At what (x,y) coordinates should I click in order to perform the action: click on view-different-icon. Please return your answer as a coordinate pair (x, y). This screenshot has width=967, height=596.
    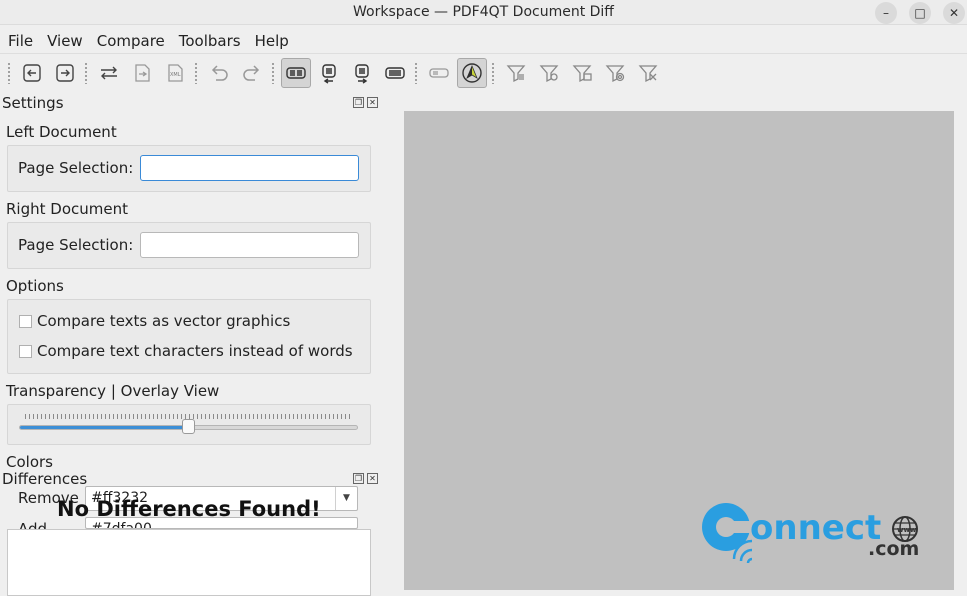
    Looking at the image, I should click on (295, 73).